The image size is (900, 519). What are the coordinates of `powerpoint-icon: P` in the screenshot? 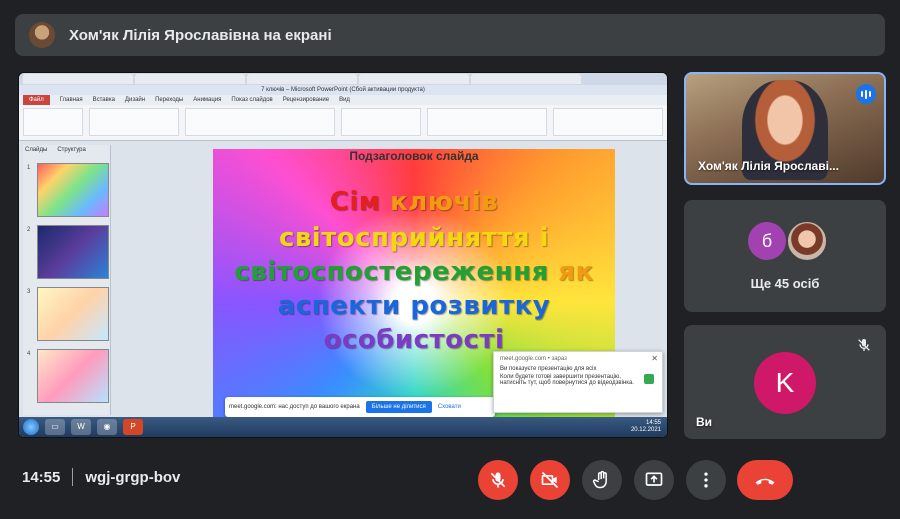 It's located at (133, 427).